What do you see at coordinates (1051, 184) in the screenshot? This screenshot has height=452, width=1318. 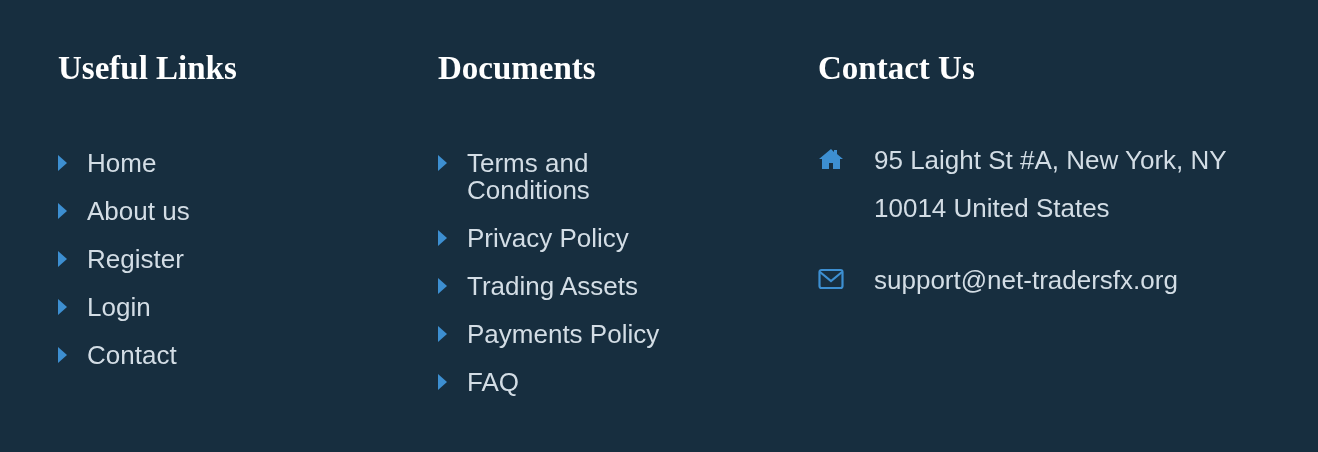 I see `address-text: 95 Laight St #A, New York, NY 10014 United States` at bounding box center [1051, 184].